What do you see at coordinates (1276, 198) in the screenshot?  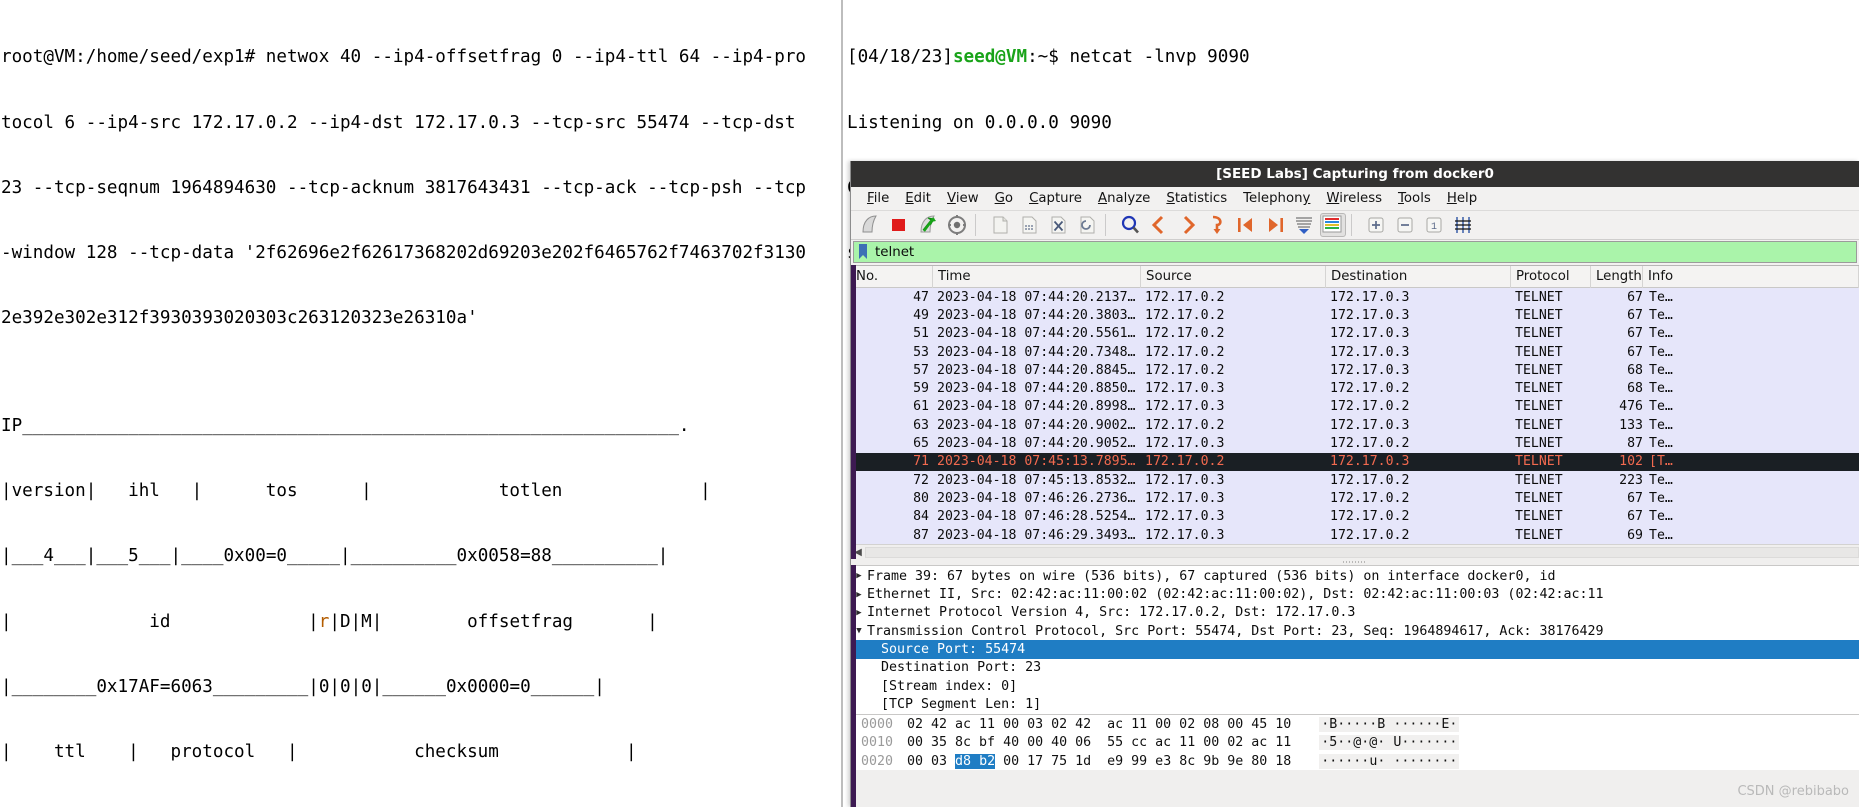 I see `menu-item-telephony: Telephony` at bounding box center [1276, 198].